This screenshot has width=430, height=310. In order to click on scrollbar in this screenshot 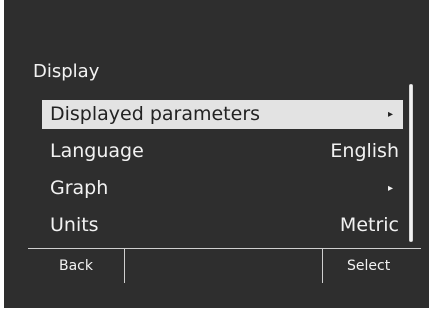, I will do `click(411, 163)`.